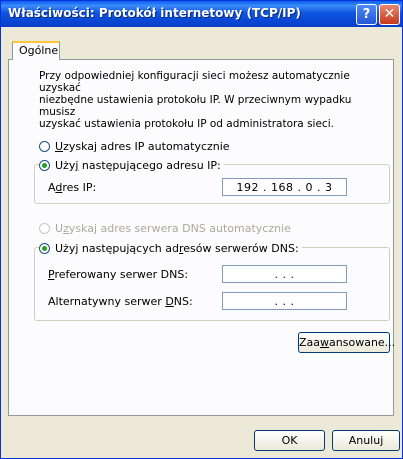 This screenshot has height=459, width=403. What do you see at coordinates (142, 146) in the screenshot?
I see `ip-auto-label: Uzyskaj adres IP automatycznie` at bounding box center [142, 146].